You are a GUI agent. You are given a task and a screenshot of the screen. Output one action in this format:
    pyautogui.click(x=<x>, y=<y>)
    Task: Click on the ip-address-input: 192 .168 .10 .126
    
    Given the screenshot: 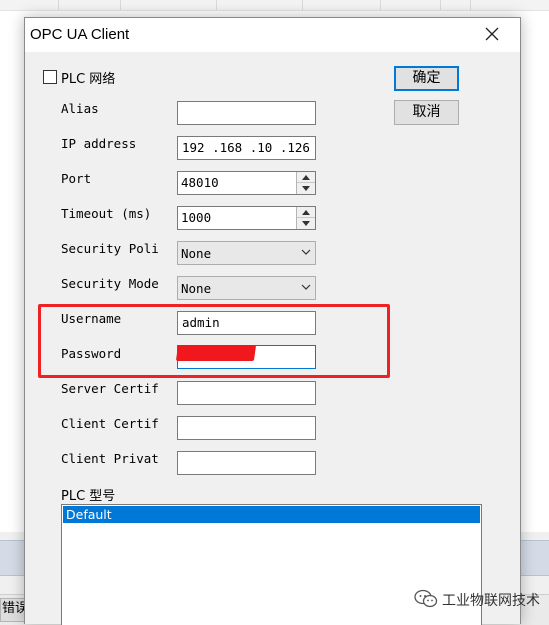 What is the action you would take?
    pyautogui.click(x=246, y=148)
    